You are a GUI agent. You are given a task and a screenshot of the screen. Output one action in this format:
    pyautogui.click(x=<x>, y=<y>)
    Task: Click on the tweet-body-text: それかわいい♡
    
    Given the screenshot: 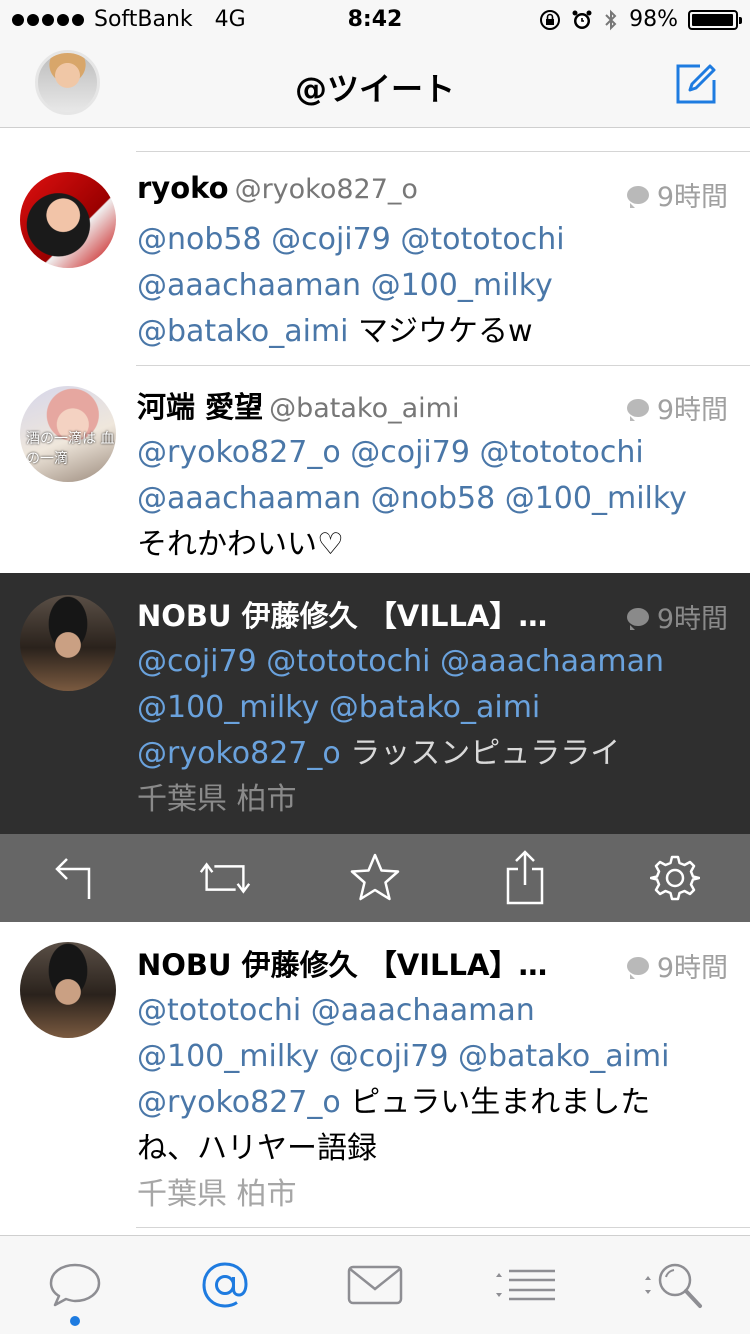 What is the action you would take?
    pyautogui.click(x=240, y=544)
    